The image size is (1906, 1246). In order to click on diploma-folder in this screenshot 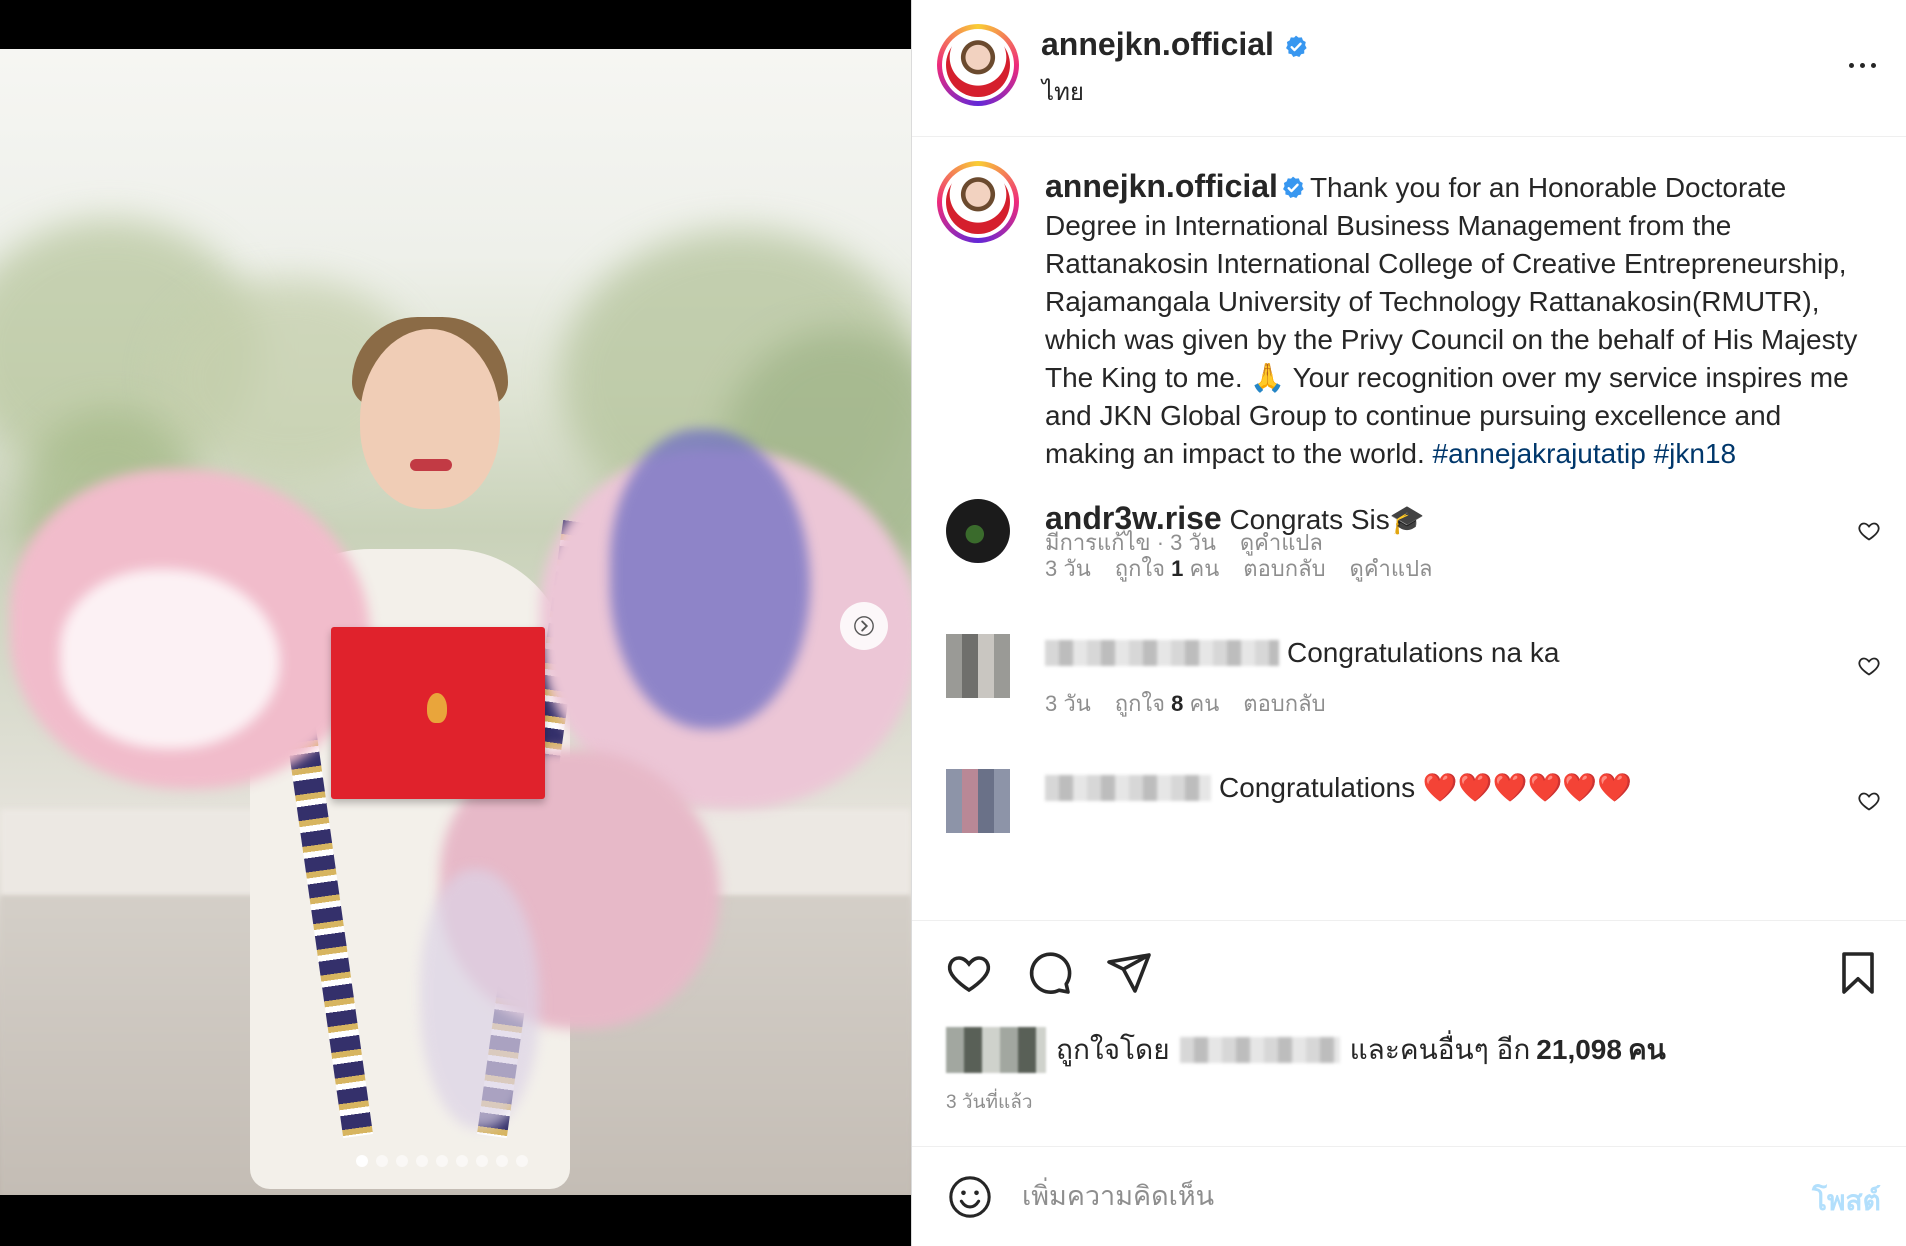, I will do `click(438, 713)`.